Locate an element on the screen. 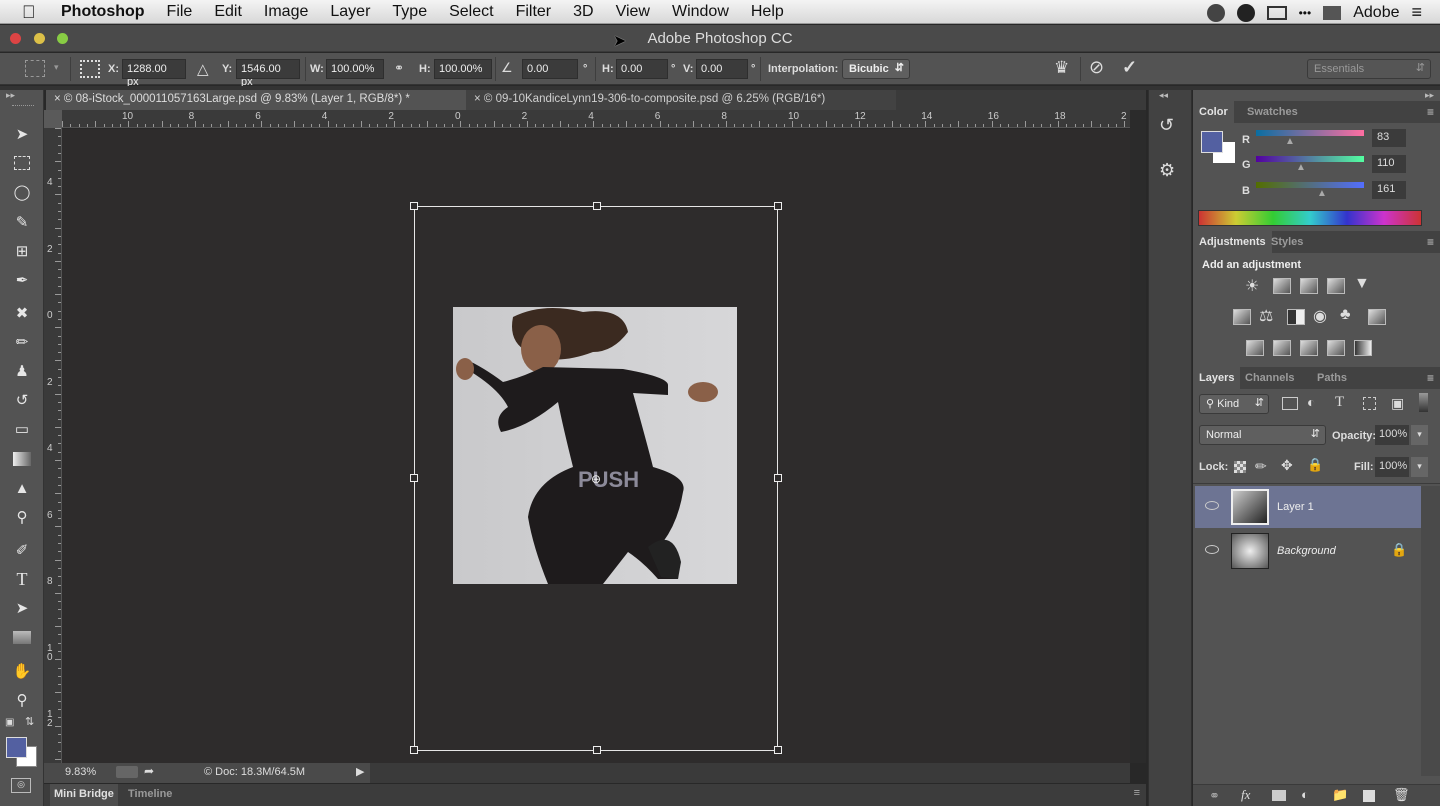  blur-tool-icon: ▲ is located at coordinates (22, 488).